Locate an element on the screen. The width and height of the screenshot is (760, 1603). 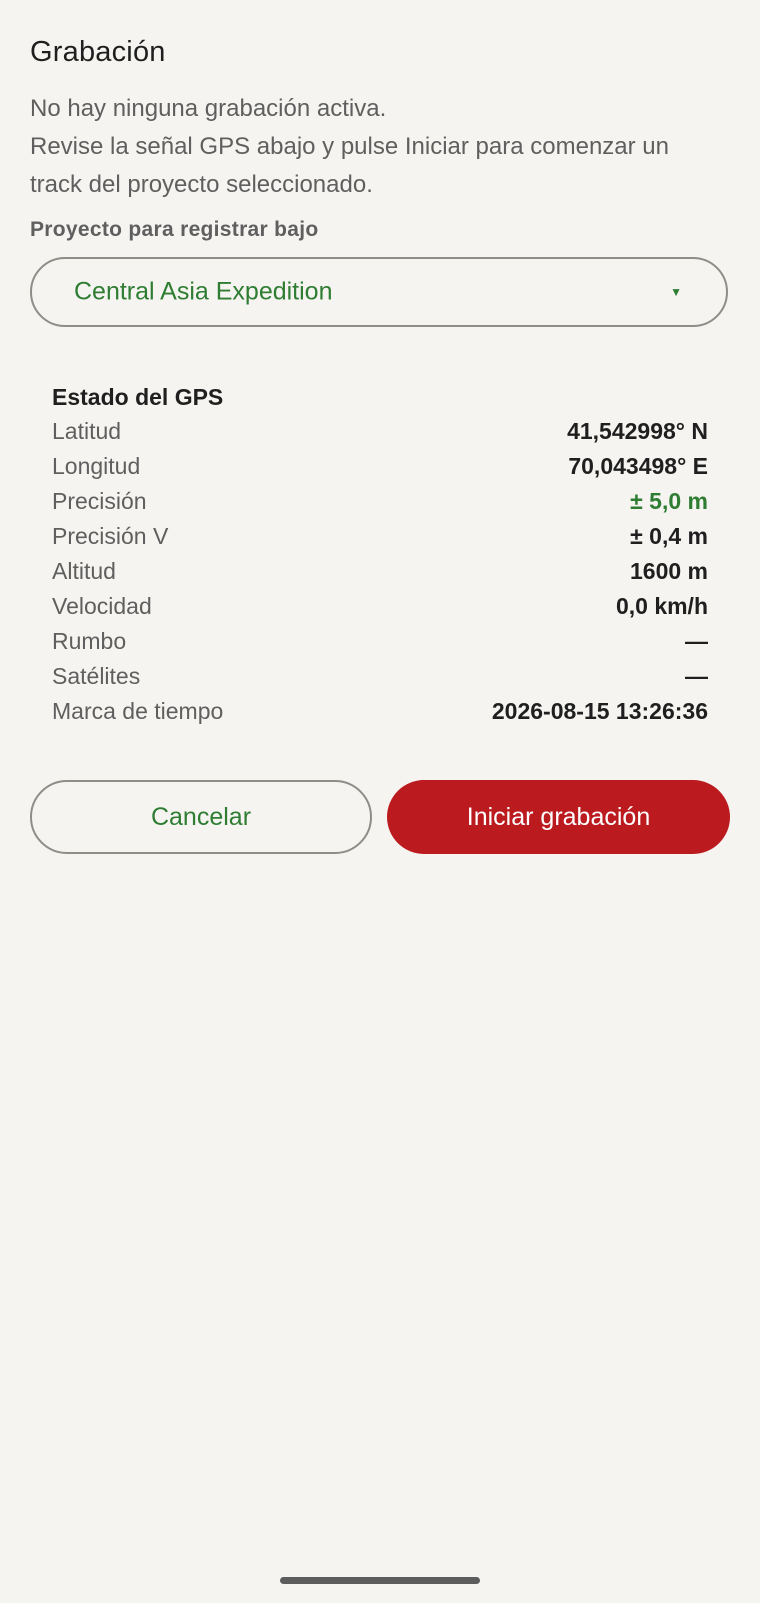
gps-row-altitude: Altitud 1600 m is located at coordinates (380, 571).